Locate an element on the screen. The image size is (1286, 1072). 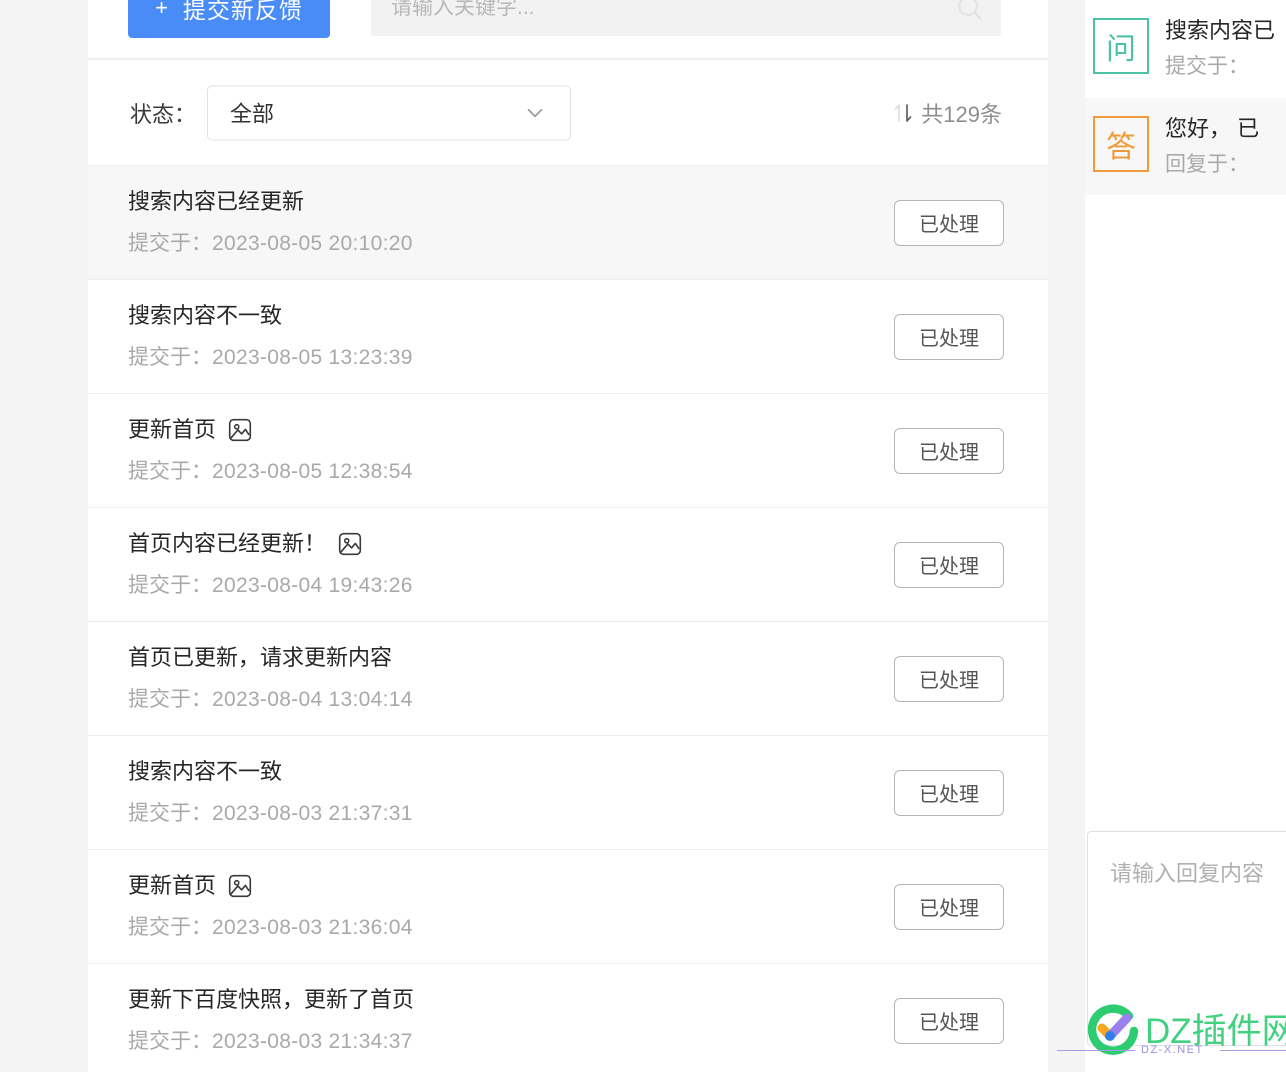
status-filter-value: 全部 is located at coordinates (252, 114).